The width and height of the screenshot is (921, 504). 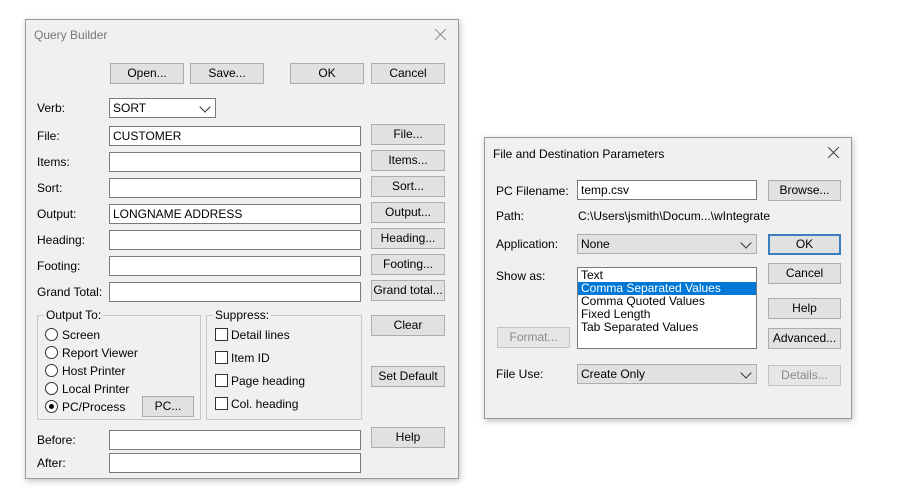 I want to click on file-use-select: Create Only, so click(x=667, y=374).